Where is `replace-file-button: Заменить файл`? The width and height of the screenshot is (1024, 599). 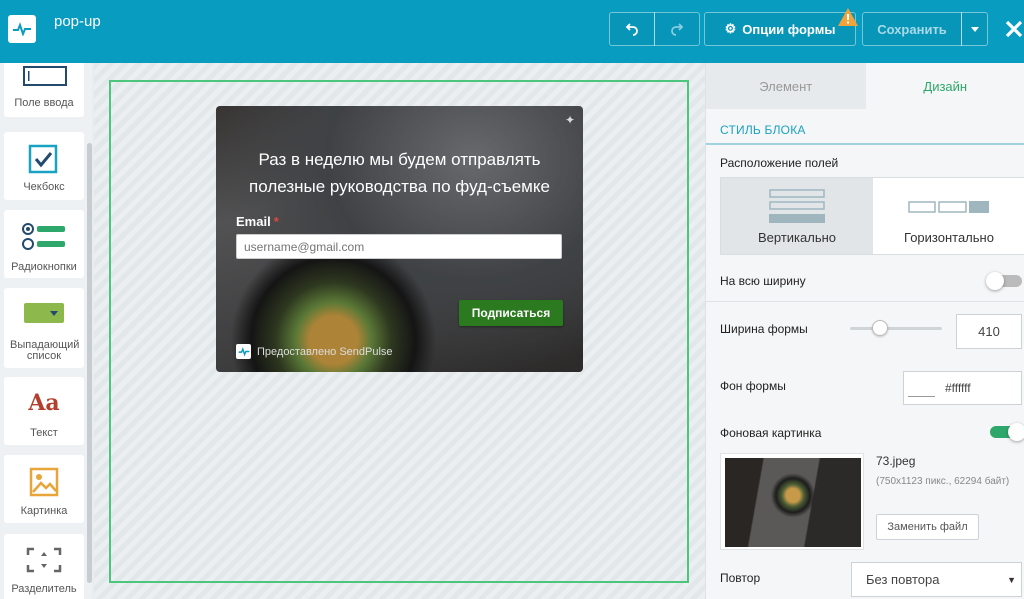 replace-file-button: Заменить файл is located at coordinates (927, 527).